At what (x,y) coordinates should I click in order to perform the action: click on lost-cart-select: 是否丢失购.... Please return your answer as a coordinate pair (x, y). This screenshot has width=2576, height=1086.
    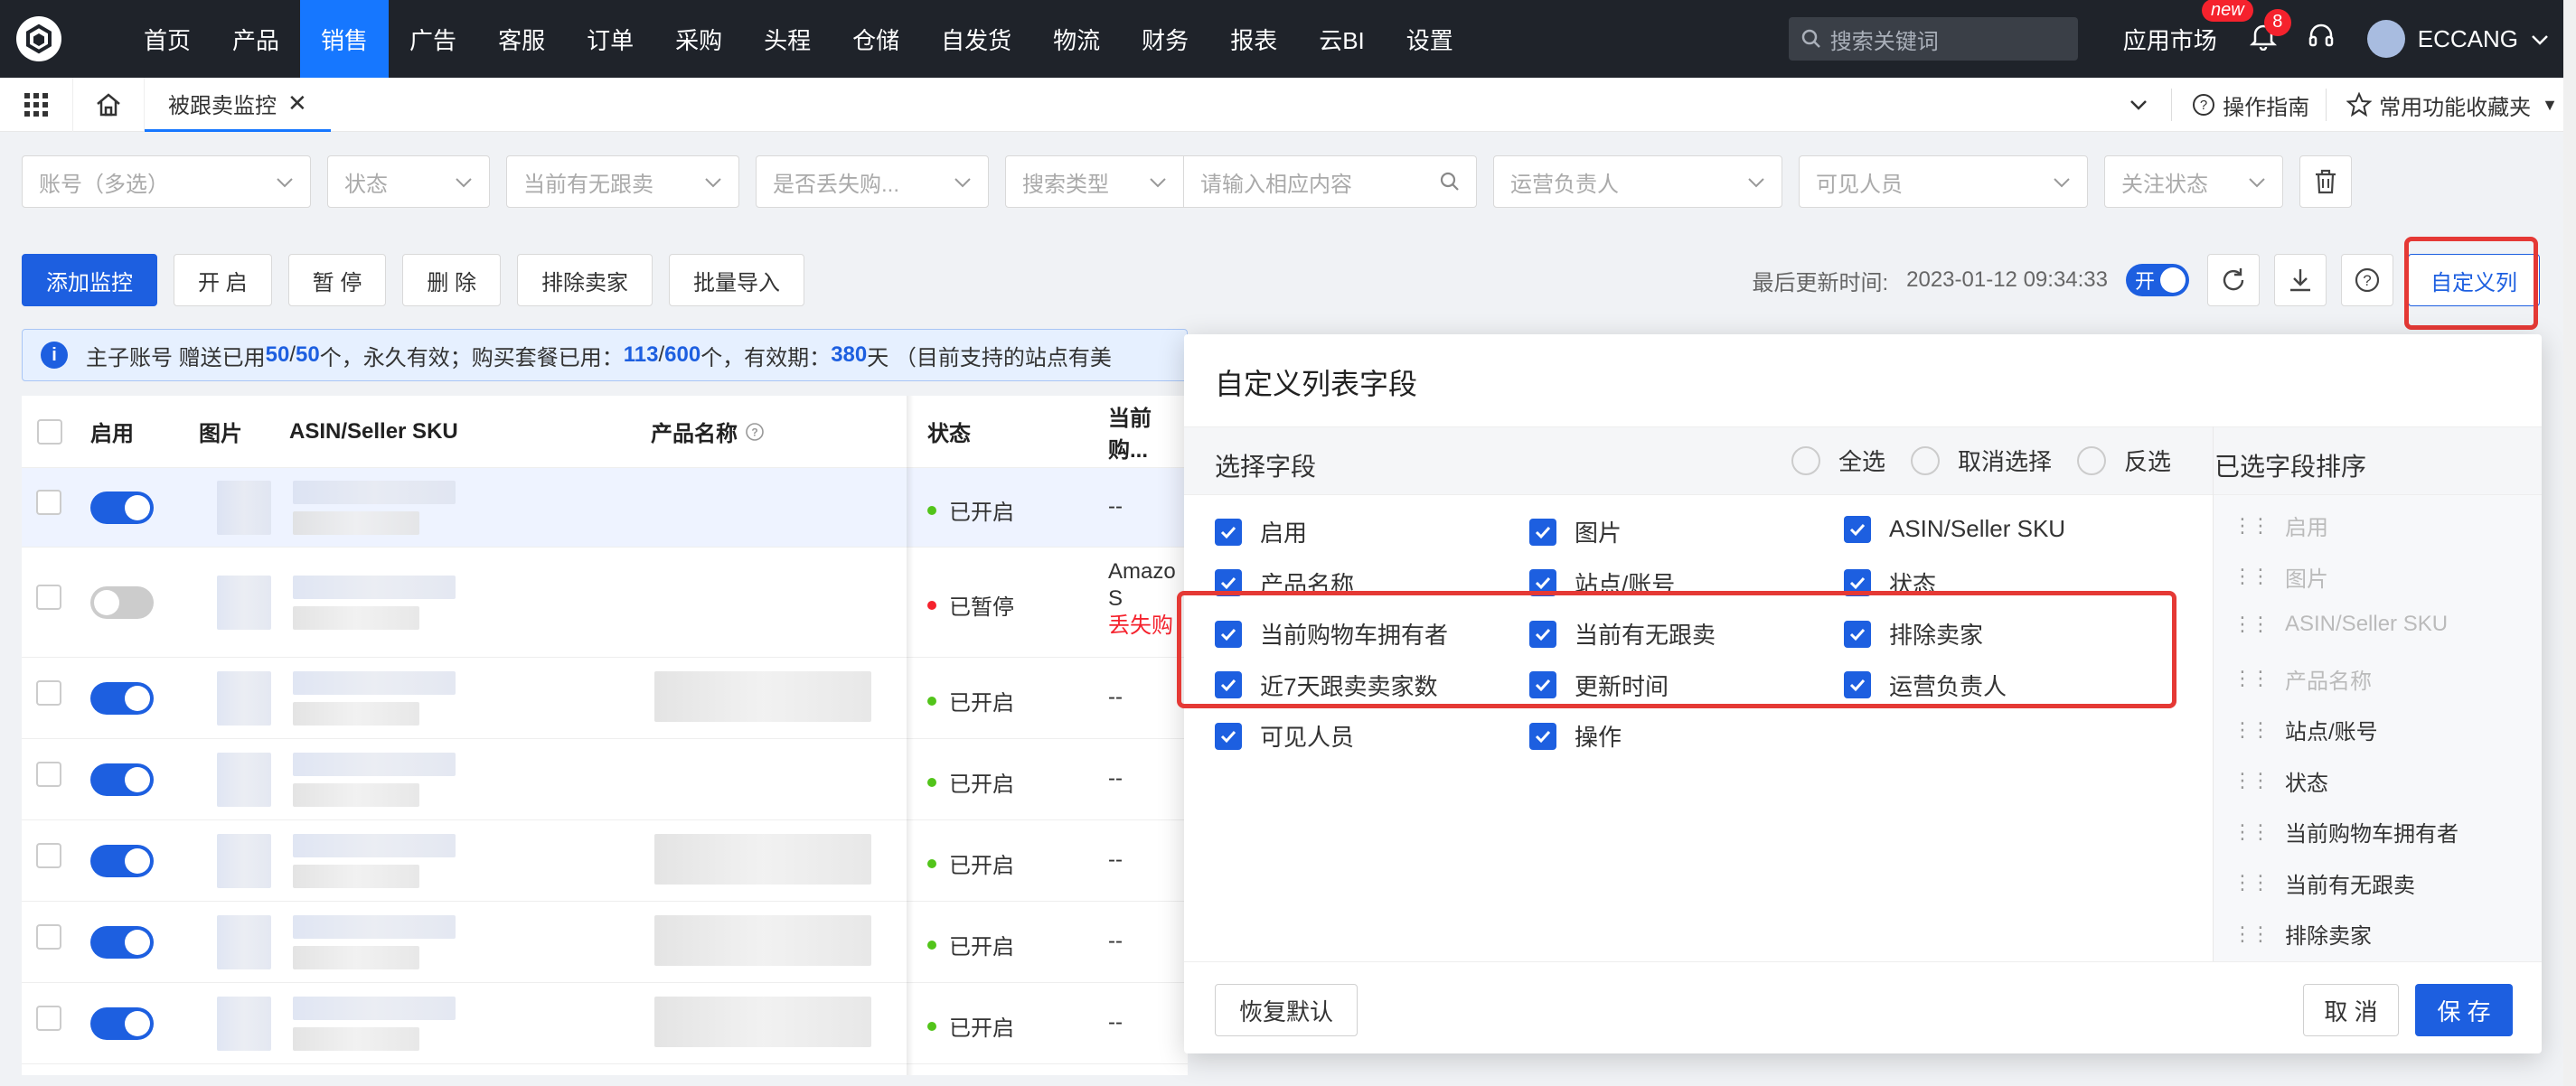
    Looking at the image, I should click on (873, 181).